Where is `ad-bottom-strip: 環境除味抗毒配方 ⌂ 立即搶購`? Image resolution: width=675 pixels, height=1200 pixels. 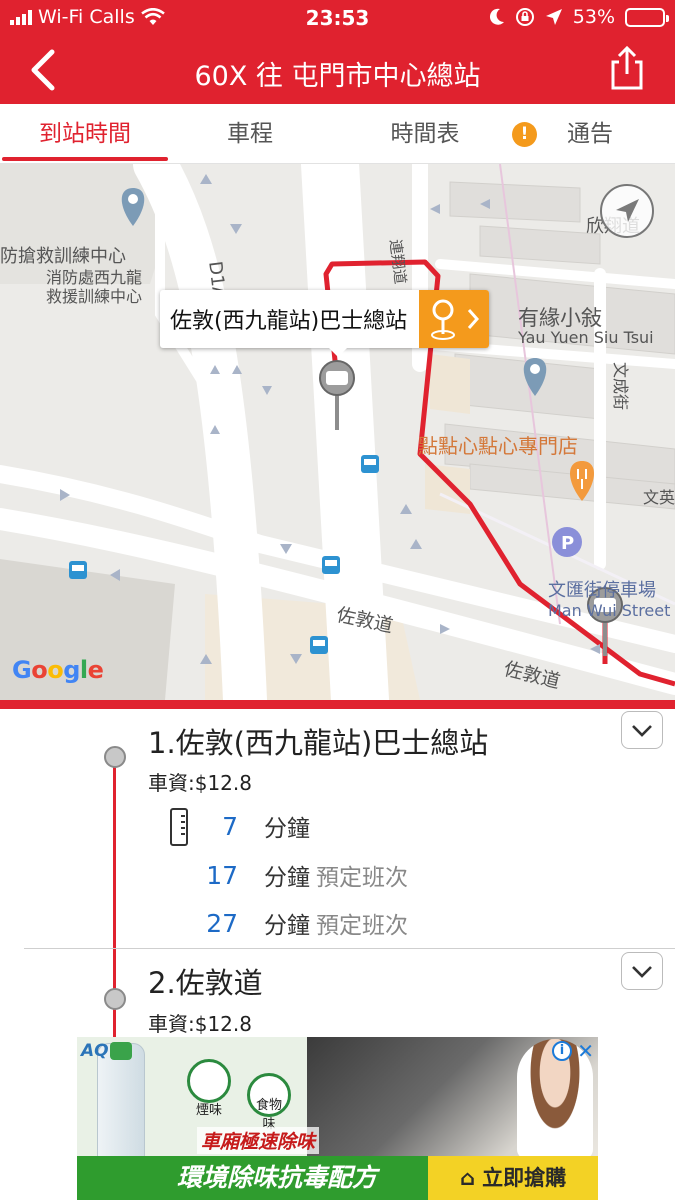
ad-bottom-strip: 環境除味抗毒配方 ⌂ 立即搶購 is located at coordinates (337, 1178).